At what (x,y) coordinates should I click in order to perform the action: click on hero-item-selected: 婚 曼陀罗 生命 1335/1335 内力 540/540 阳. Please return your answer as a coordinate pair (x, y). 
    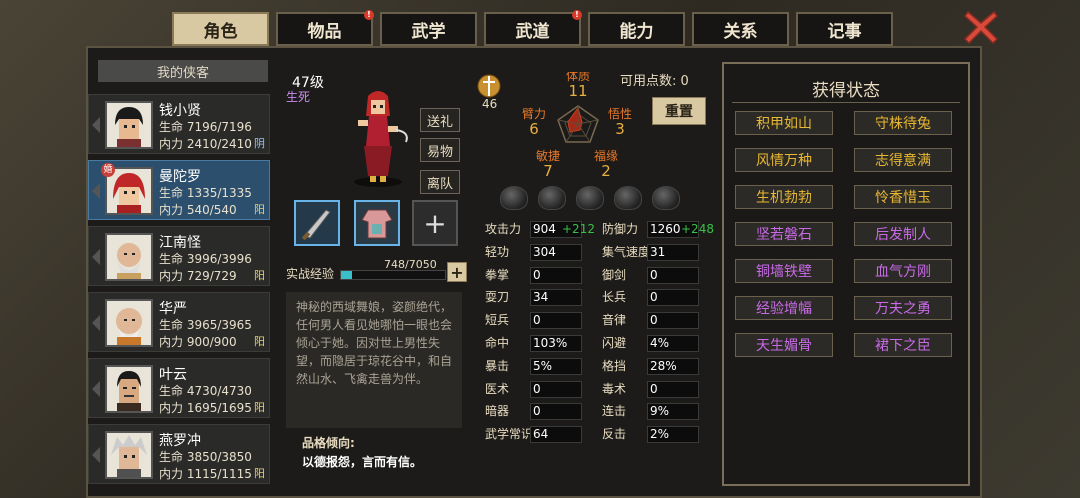
    Looking at the image, I should click on (179, 190).